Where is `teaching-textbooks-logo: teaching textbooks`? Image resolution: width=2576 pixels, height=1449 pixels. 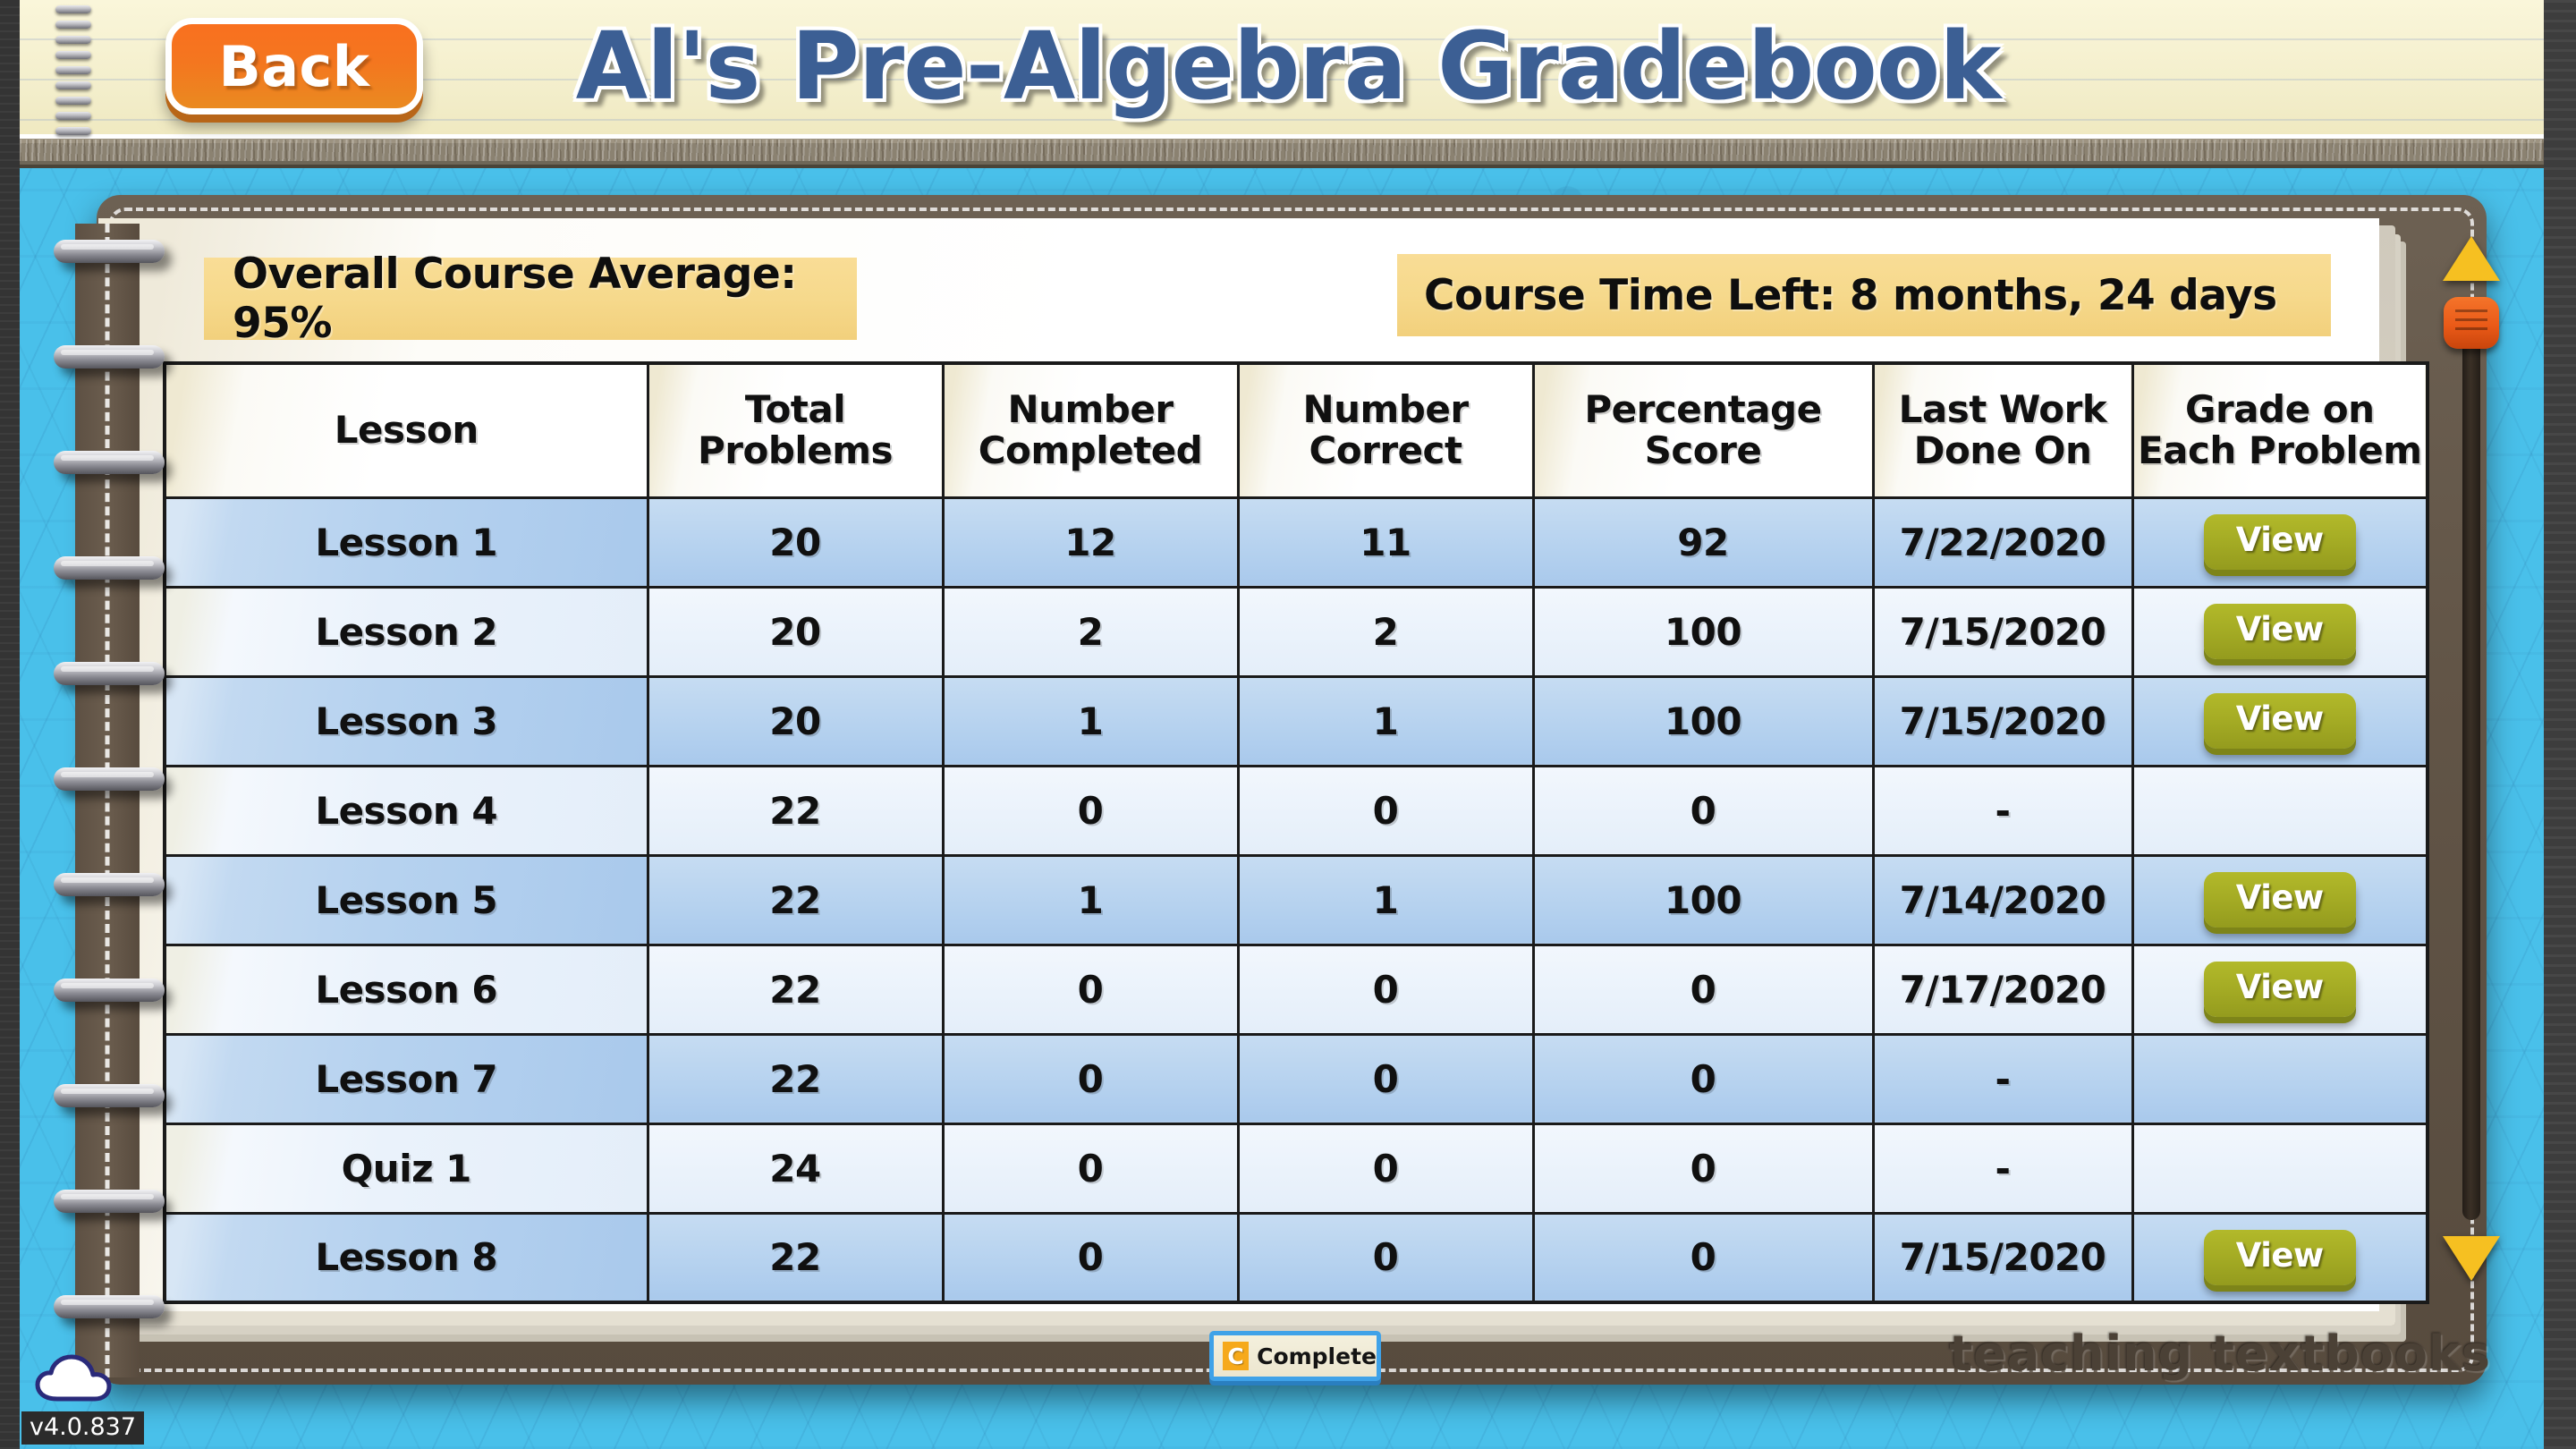
teaching-textbooks-logo: teaching textbooks is located at coordinates (2220, 1354).